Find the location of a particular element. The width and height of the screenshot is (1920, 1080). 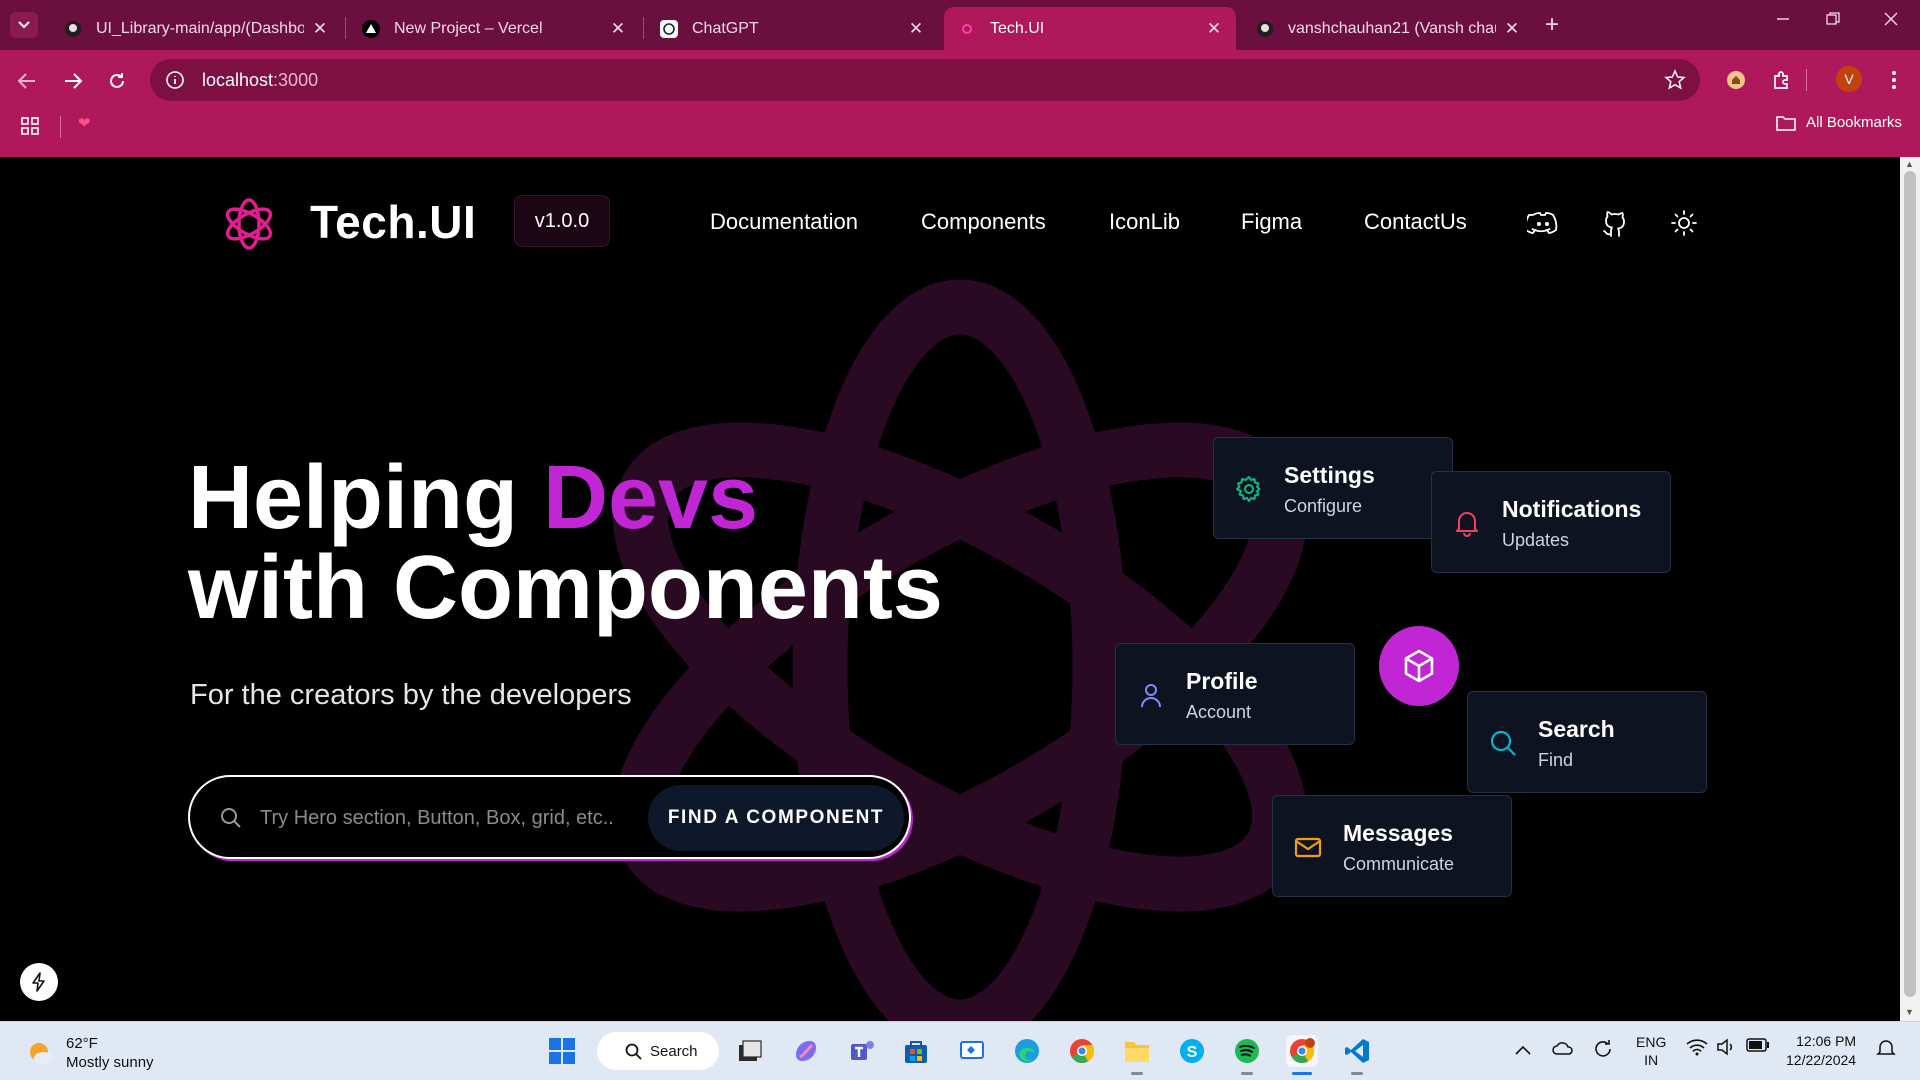

browser-toolbar: localhost:3000 V ❤ All Bookmarks is located at coordinates (960, 103).